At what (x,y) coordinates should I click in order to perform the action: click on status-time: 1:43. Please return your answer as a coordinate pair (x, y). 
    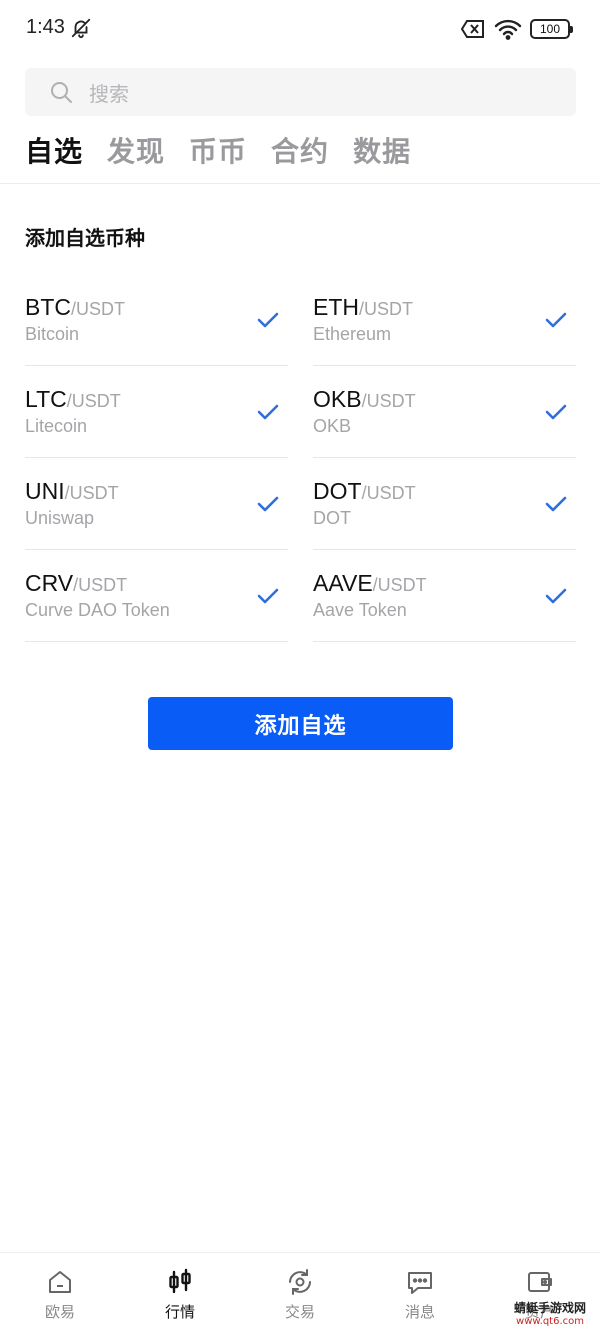
    Looking at the image, I should click on (45, 27).